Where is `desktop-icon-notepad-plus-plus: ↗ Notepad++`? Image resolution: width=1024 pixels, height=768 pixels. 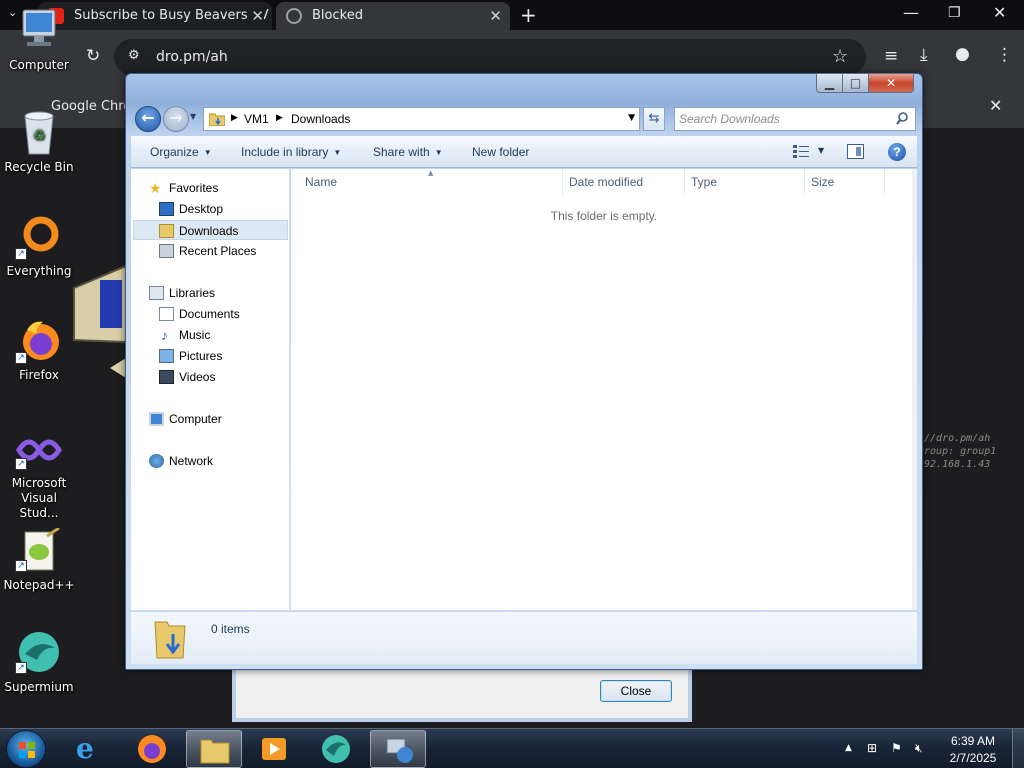 desktop-icon-notepad-plus-plus: ↗ Notepad++ is located at coordinates (39, 560).